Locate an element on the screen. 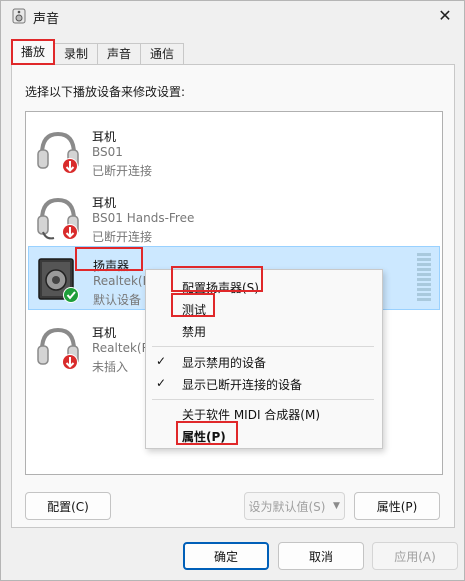 The image size is (465, 581). speaker-device-icon is located at coordinates (58, 280).